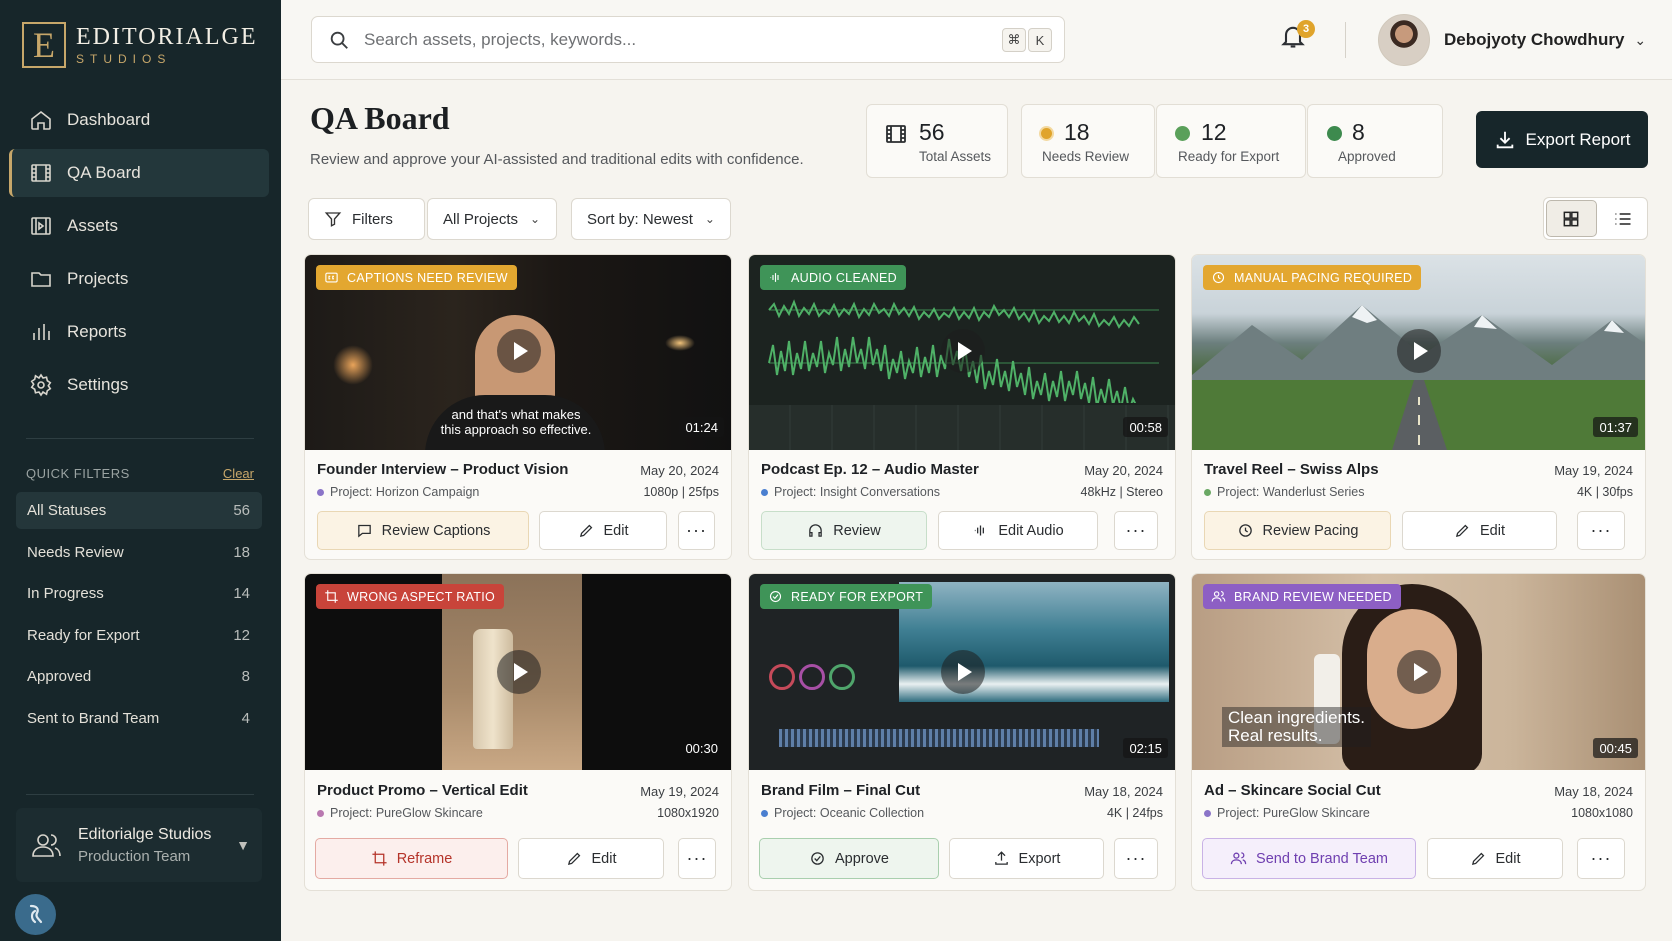  I want to click on sidebar-item-qa-board: QA Board, so click(139, 173).